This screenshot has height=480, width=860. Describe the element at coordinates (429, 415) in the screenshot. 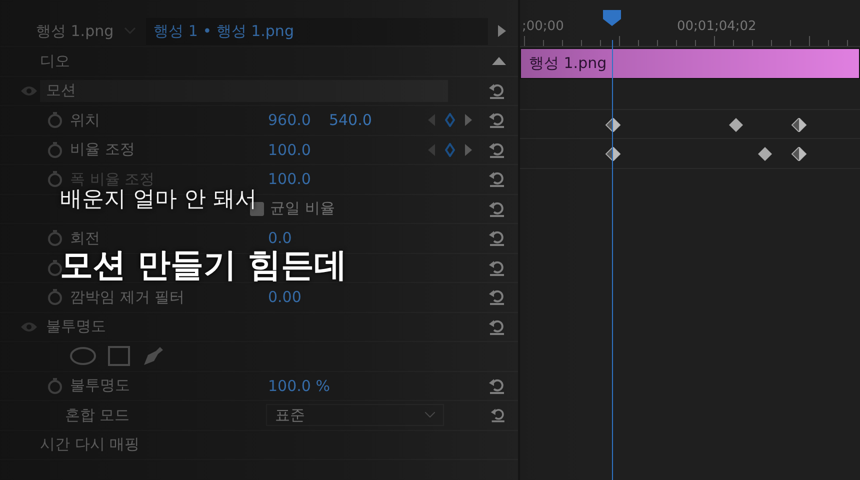

I see `chevron-down-icon` at that location.